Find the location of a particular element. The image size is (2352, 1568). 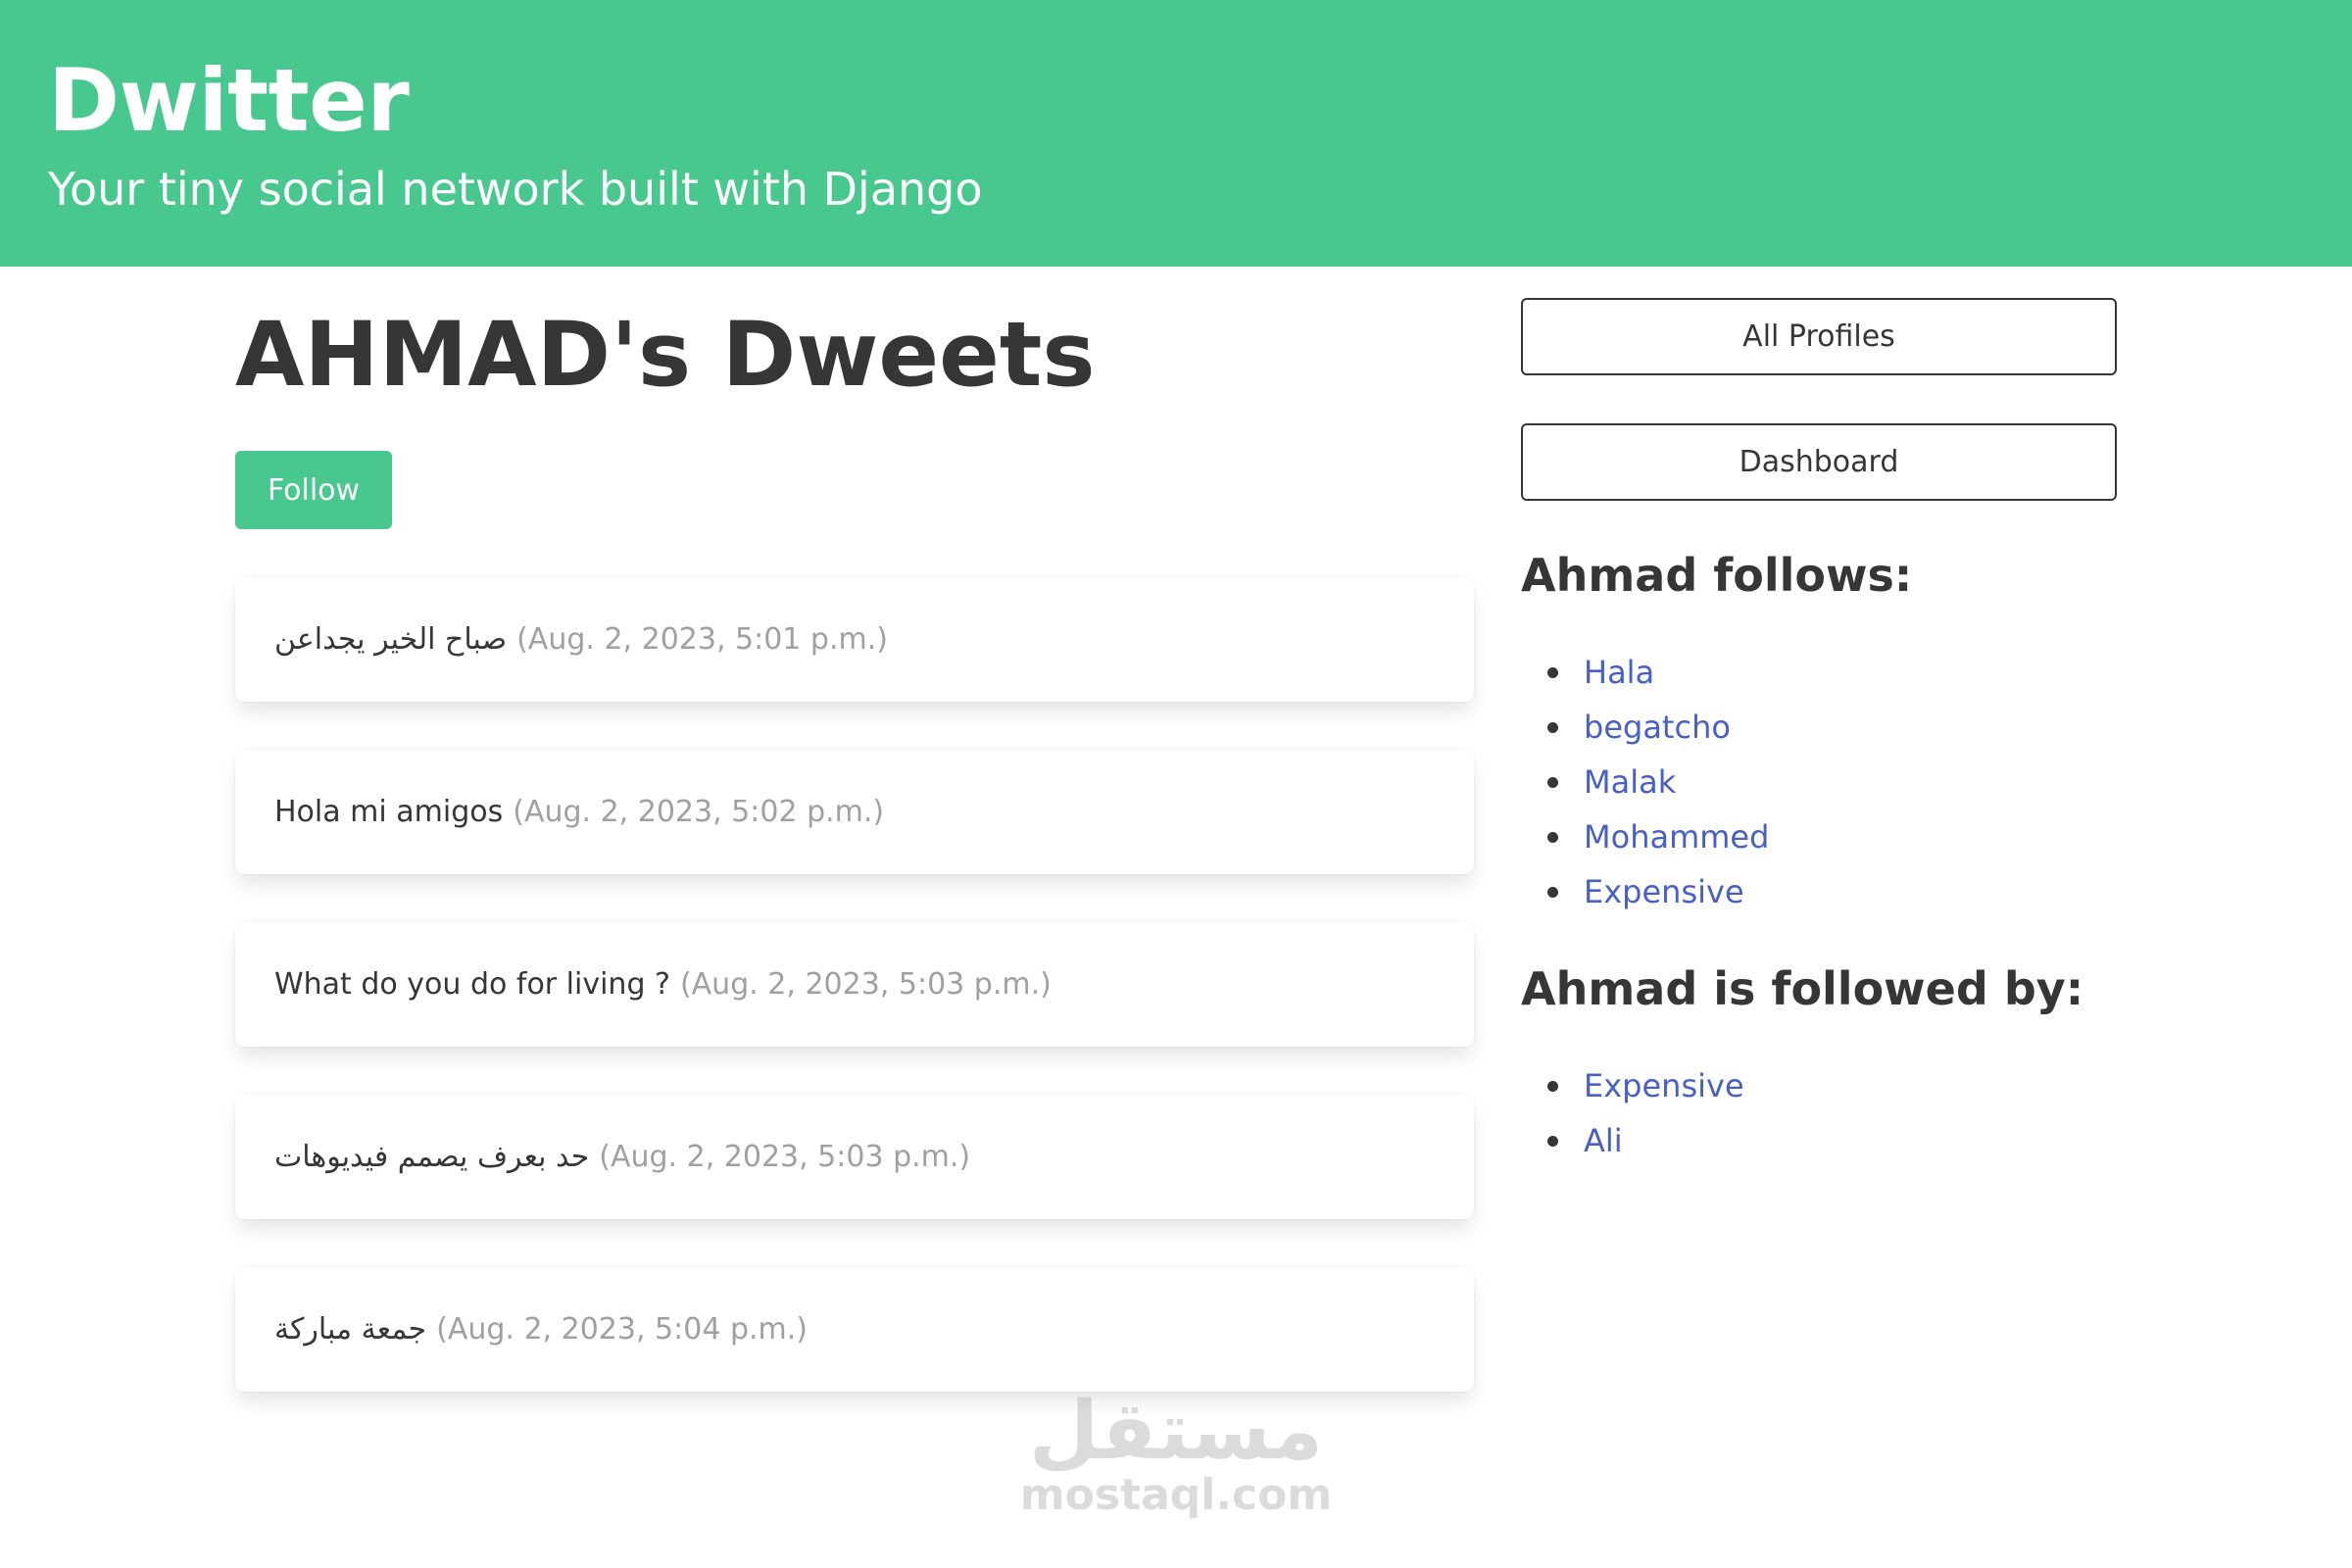

dweet-timestamp: (Aug. 2, 2023, 5:01 p.m.) is located at coordinates (702, 639).